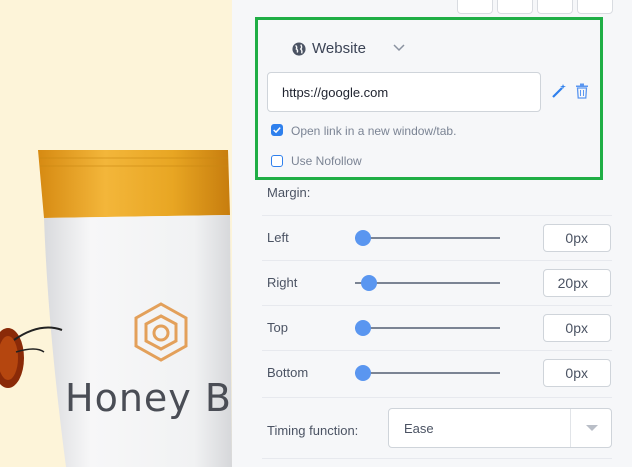  Describe the element at coordinates (404, 92) in the screenshot. I see `url-input` at that location.